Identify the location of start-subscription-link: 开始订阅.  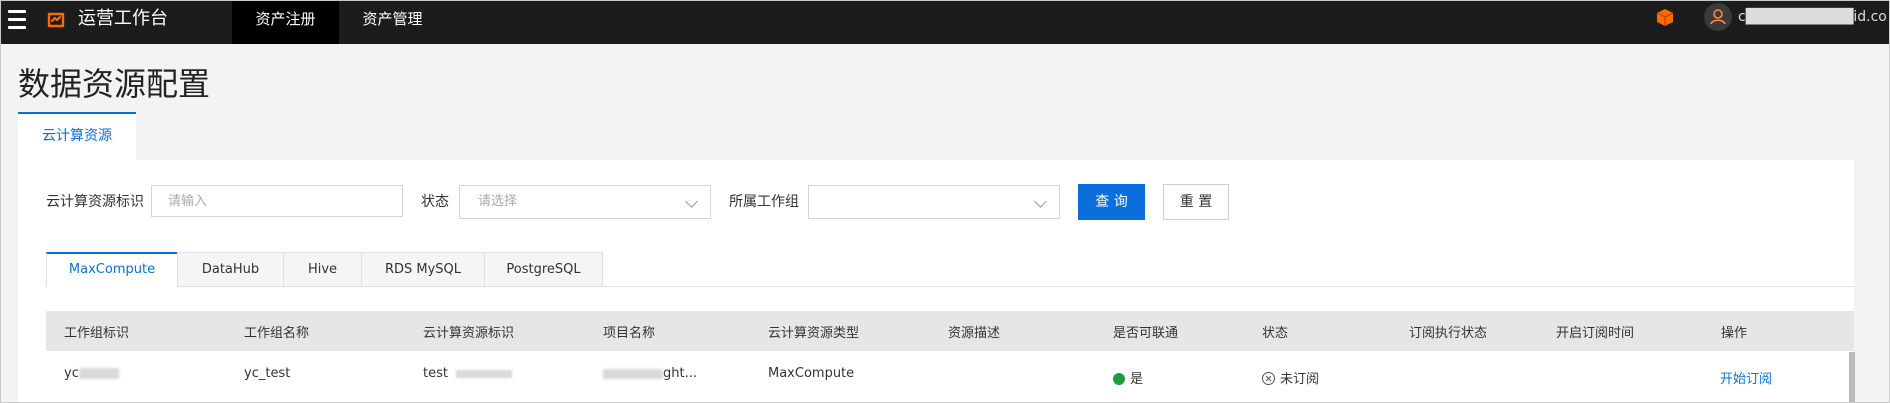
(1746, 377).